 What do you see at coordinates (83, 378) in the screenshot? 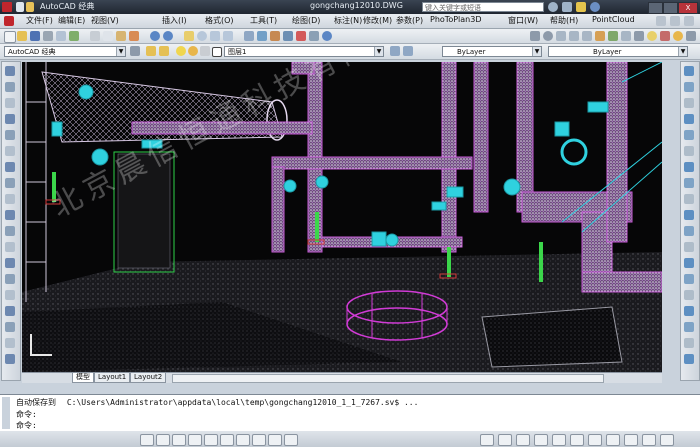
I see `tab-model: 模型` at bounding box center [83, 378].